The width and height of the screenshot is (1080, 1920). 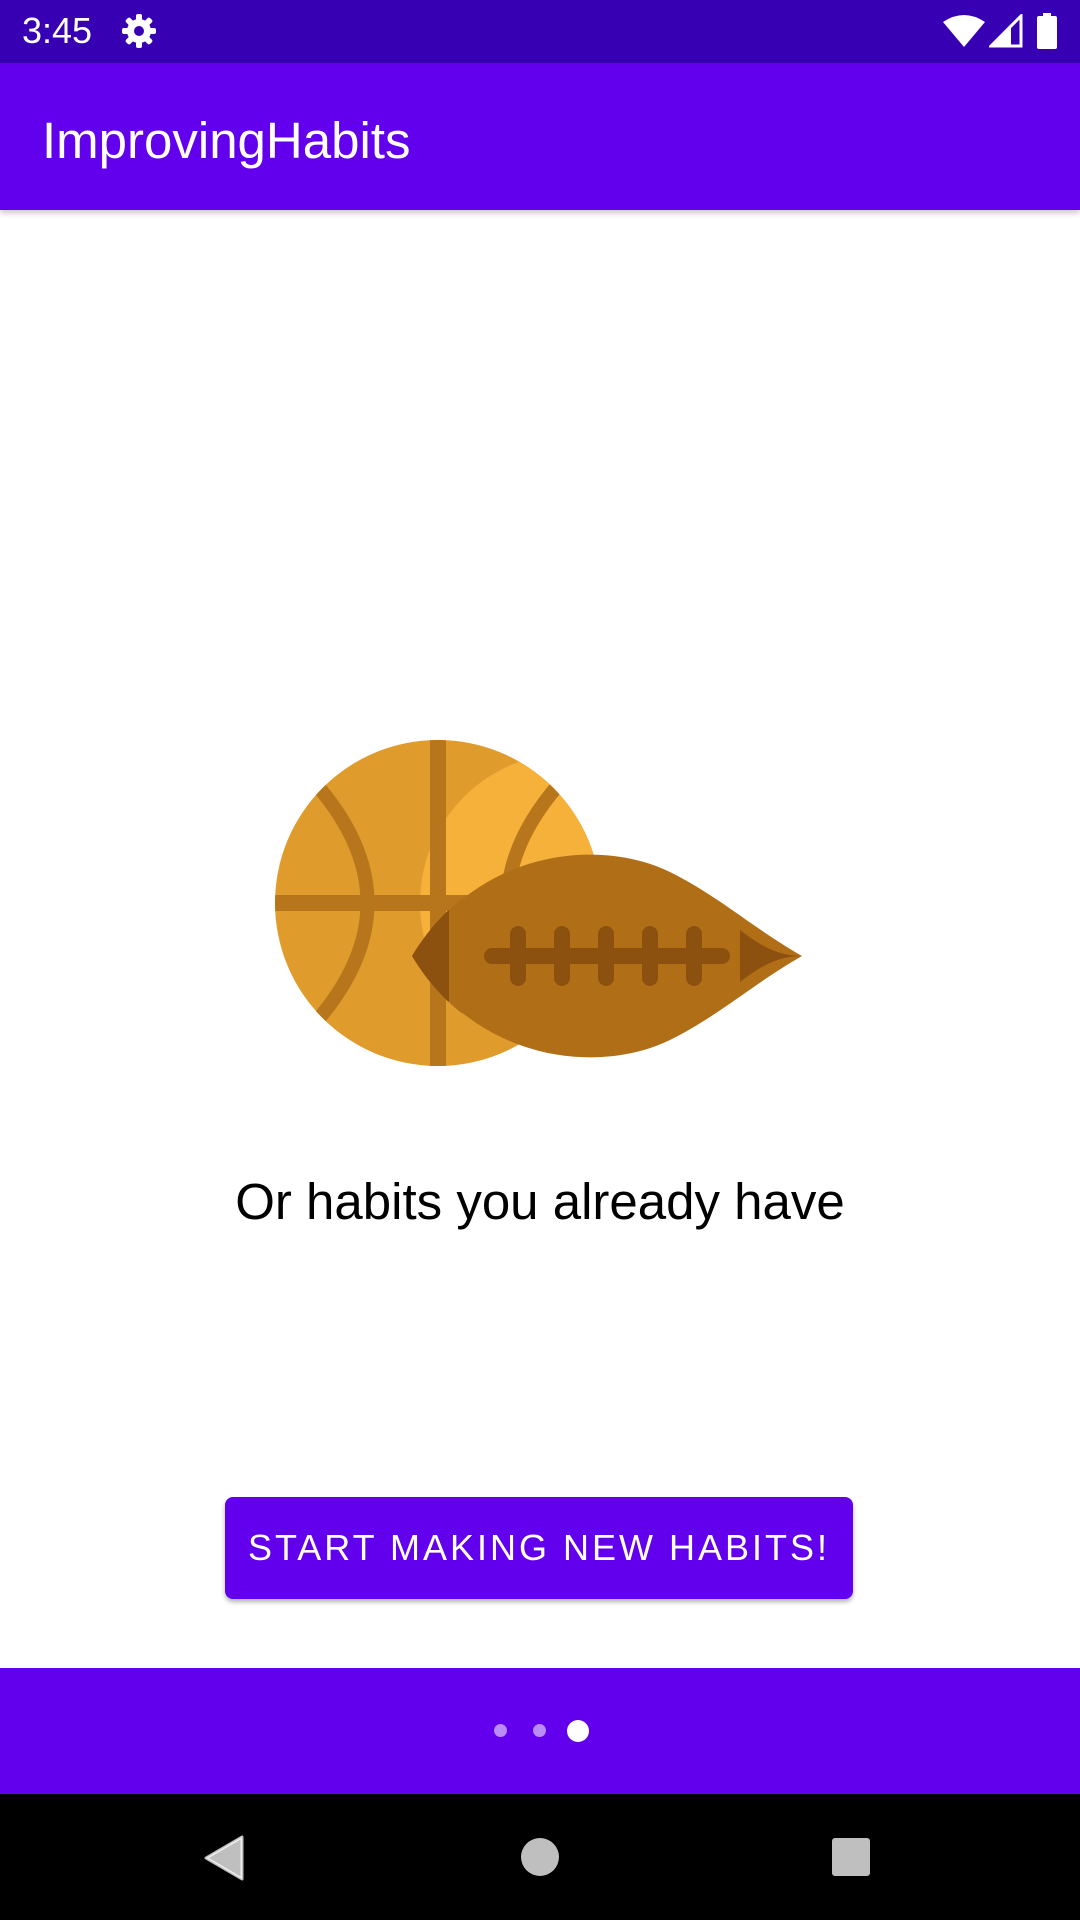 I want to click on wifi-icon, so click(x=964, y=33).